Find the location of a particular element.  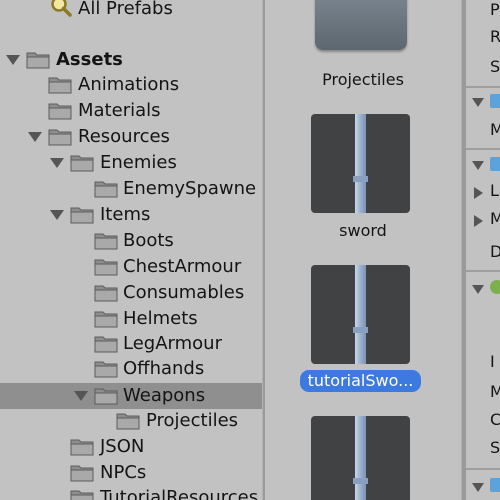

search-icon is located at coordinates (61, 8).